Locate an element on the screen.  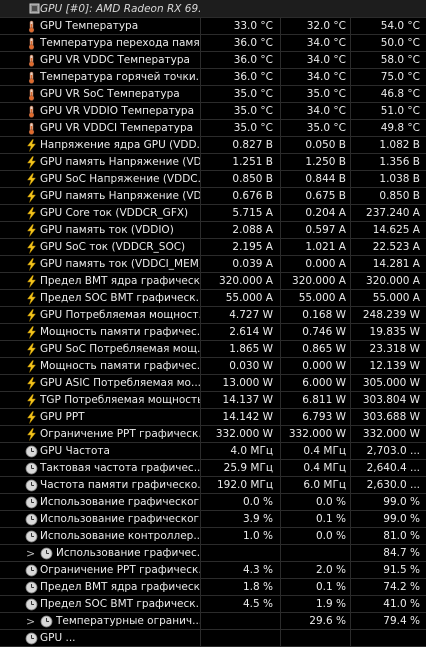
sensor-min-value: 0.1 % is located at coordinates (315, 519).